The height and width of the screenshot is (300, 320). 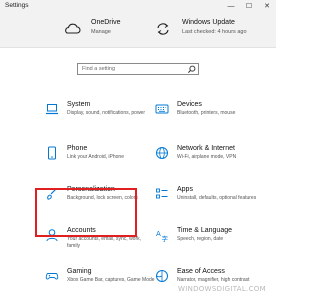 What do you see at coordinates (200, 239) in the screenshot?
I see `category-description: Speech, region, date` at bounding box center [200, 239].